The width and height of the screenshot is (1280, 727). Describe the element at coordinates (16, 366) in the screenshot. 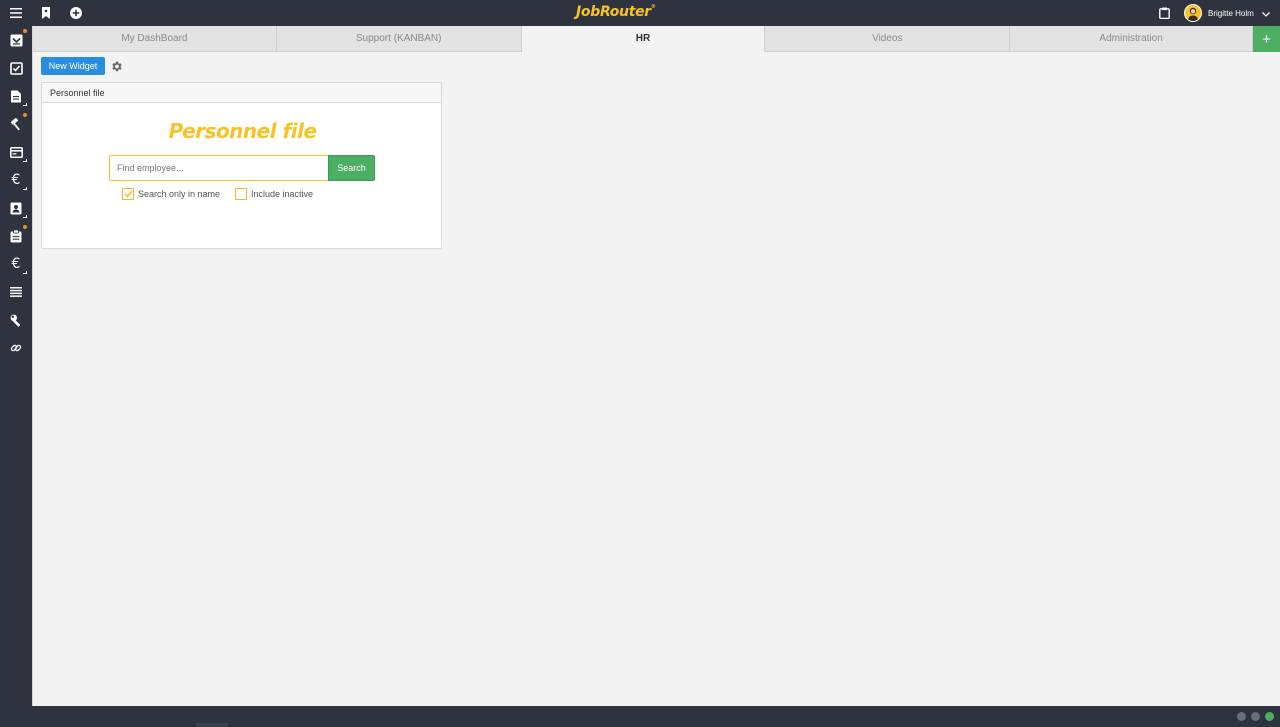

I see `sidebar: € €` at that location.